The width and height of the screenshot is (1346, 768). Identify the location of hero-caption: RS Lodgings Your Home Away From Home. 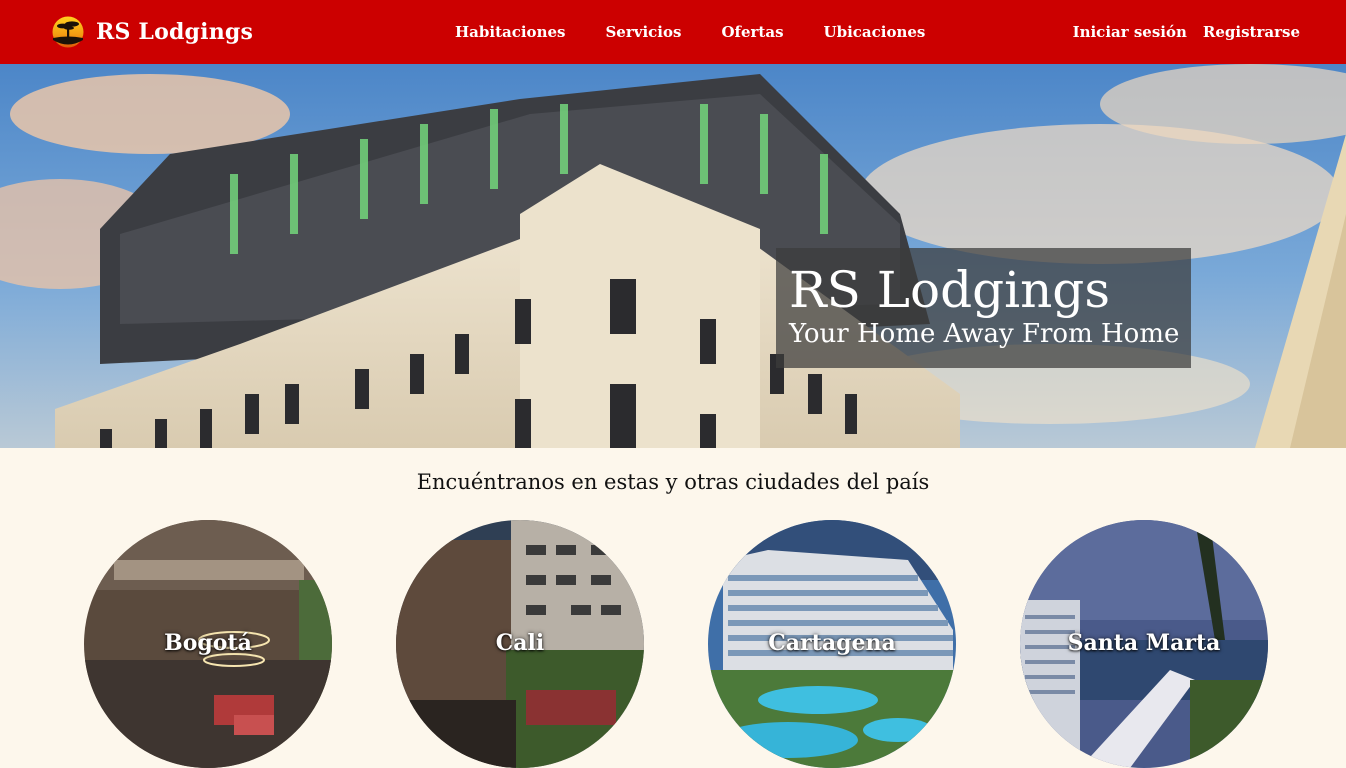
(983, 308).